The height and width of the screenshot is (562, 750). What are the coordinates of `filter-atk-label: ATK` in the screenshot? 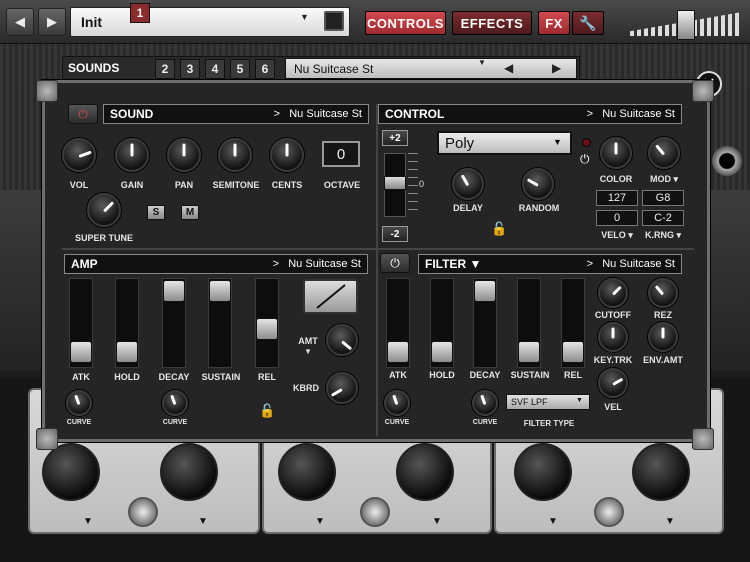 It's located at (398, 375).